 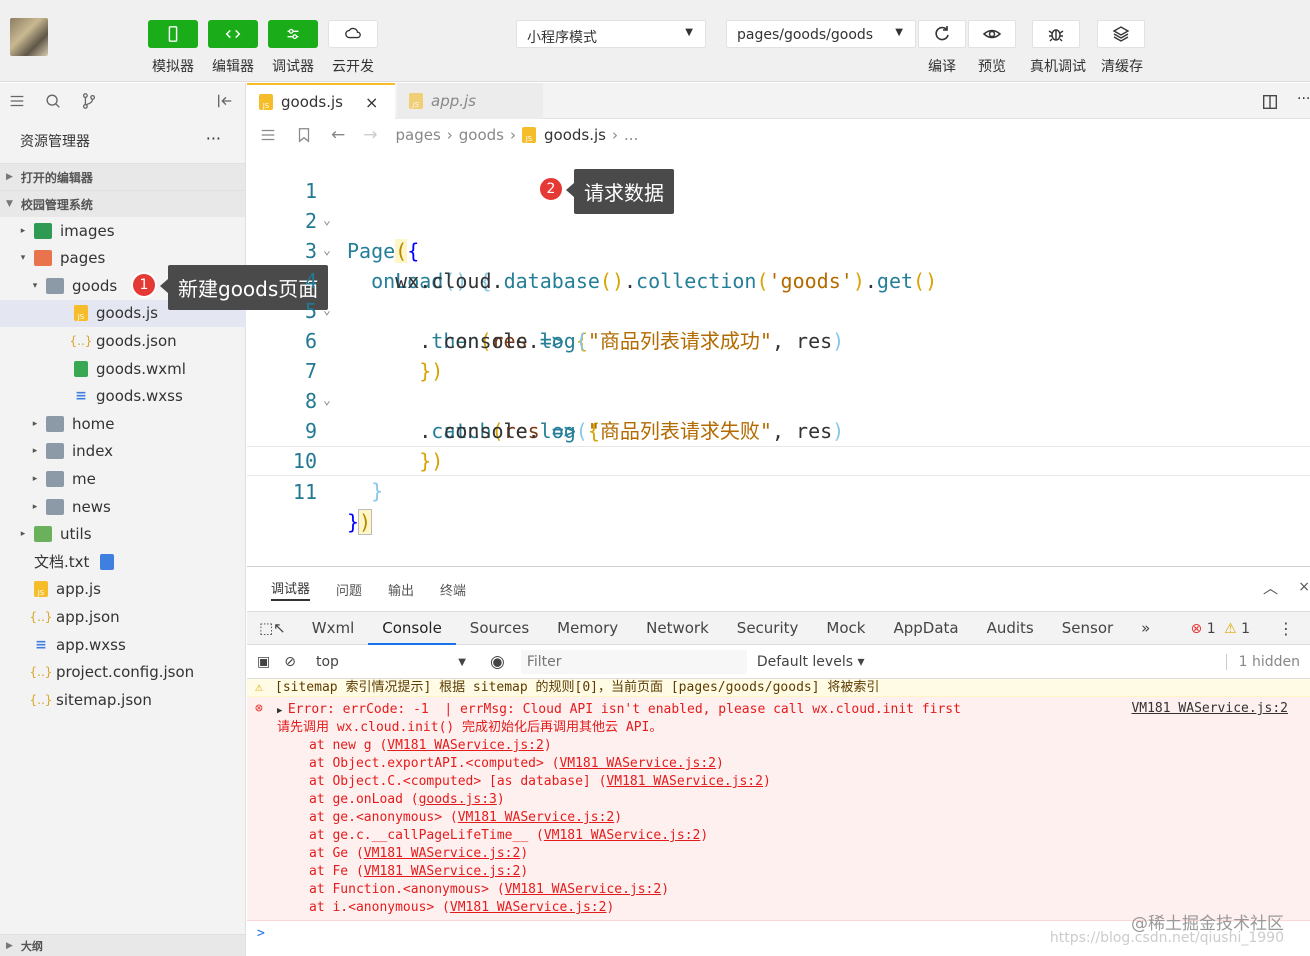 What do you see at coordinates (290, 662) in the screenshot?
I see `clear-console-icon: ⊘` at bounding box center [290, 662].